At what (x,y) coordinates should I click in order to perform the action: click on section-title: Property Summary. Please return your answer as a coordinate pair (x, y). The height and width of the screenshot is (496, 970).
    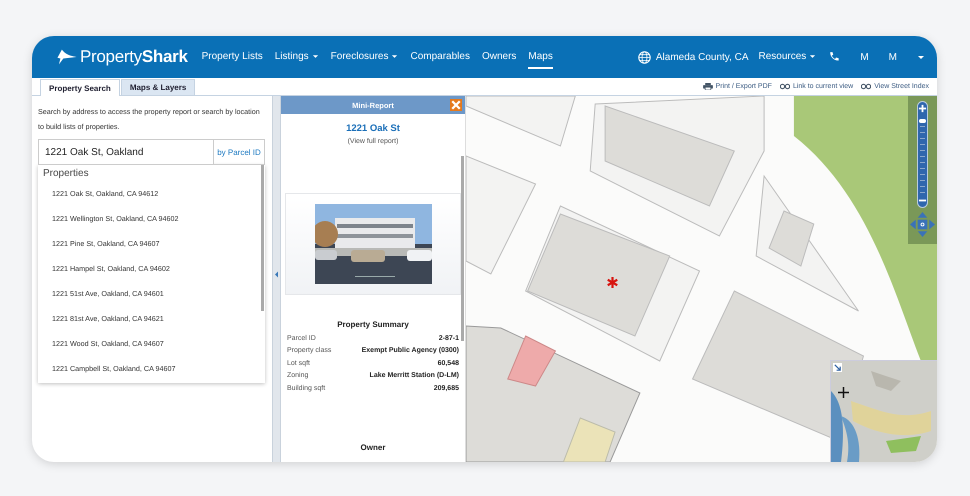
    Looking at the image, I should click on (373, 324).